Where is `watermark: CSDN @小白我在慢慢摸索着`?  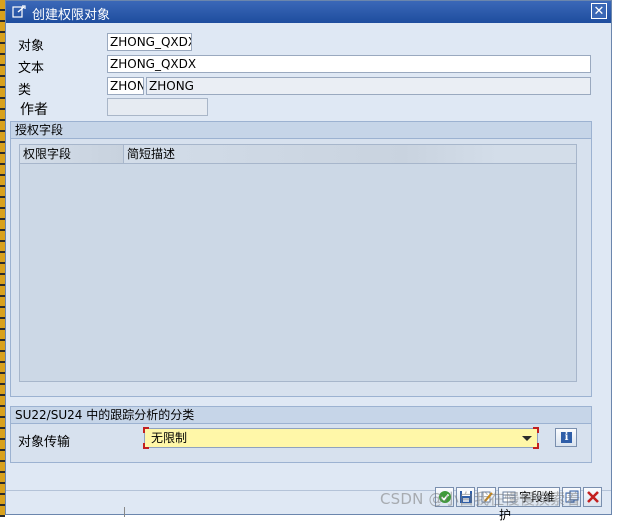
watermark: CSDN @小白我在慢慢摸索着 is located at coordinates (480, 499).